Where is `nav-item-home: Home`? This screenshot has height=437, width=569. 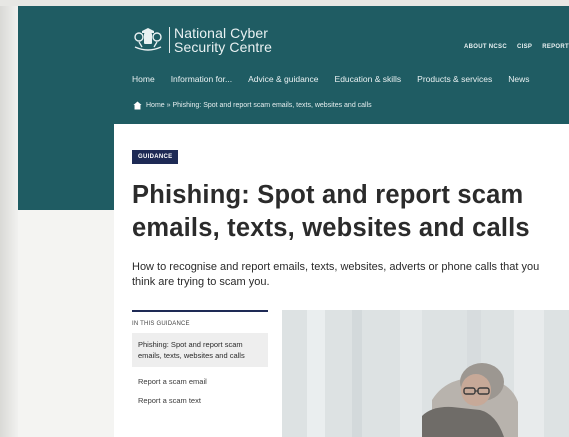 nav-item-home: Home is located at coordinates (143, 79).